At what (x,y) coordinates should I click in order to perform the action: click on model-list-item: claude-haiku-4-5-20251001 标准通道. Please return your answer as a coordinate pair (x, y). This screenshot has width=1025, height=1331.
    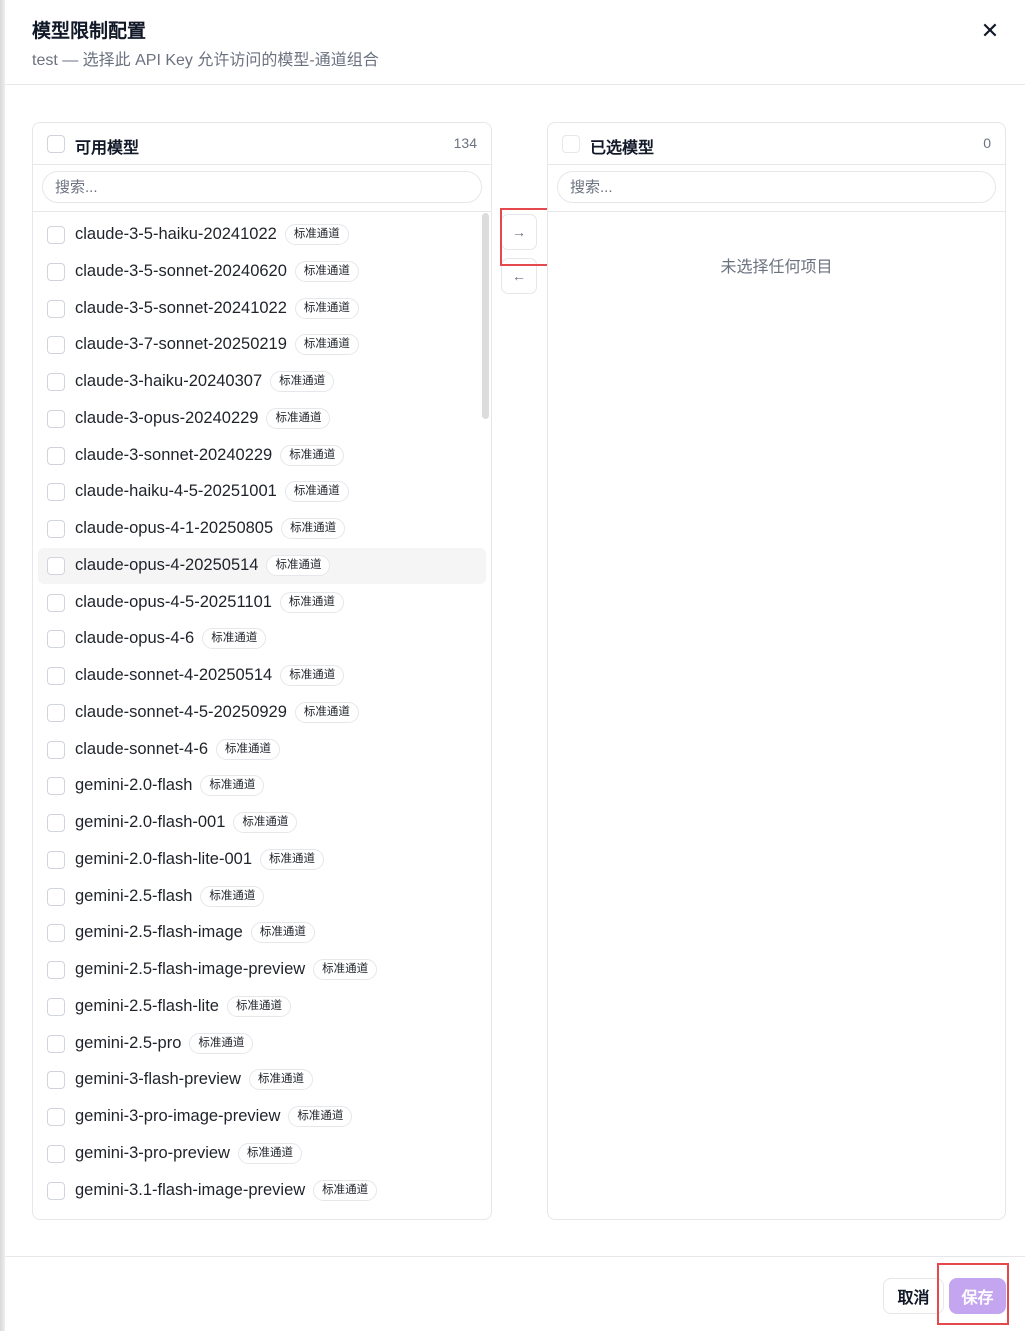
    Looking at the image, I should click on (262, 492).